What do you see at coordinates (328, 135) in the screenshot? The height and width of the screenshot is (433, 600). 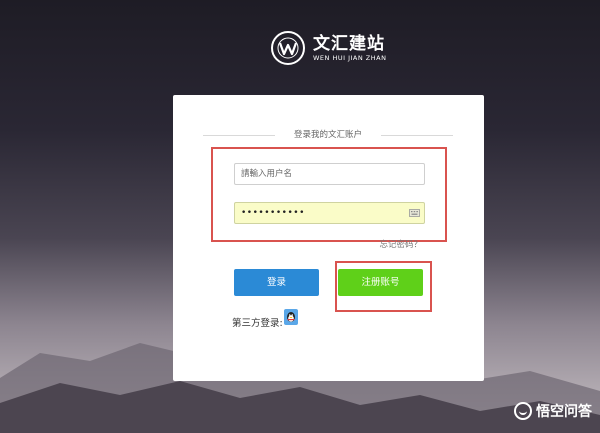 I see `login-heading: 登录我的文汇账户` at bounding box center [328, 135].